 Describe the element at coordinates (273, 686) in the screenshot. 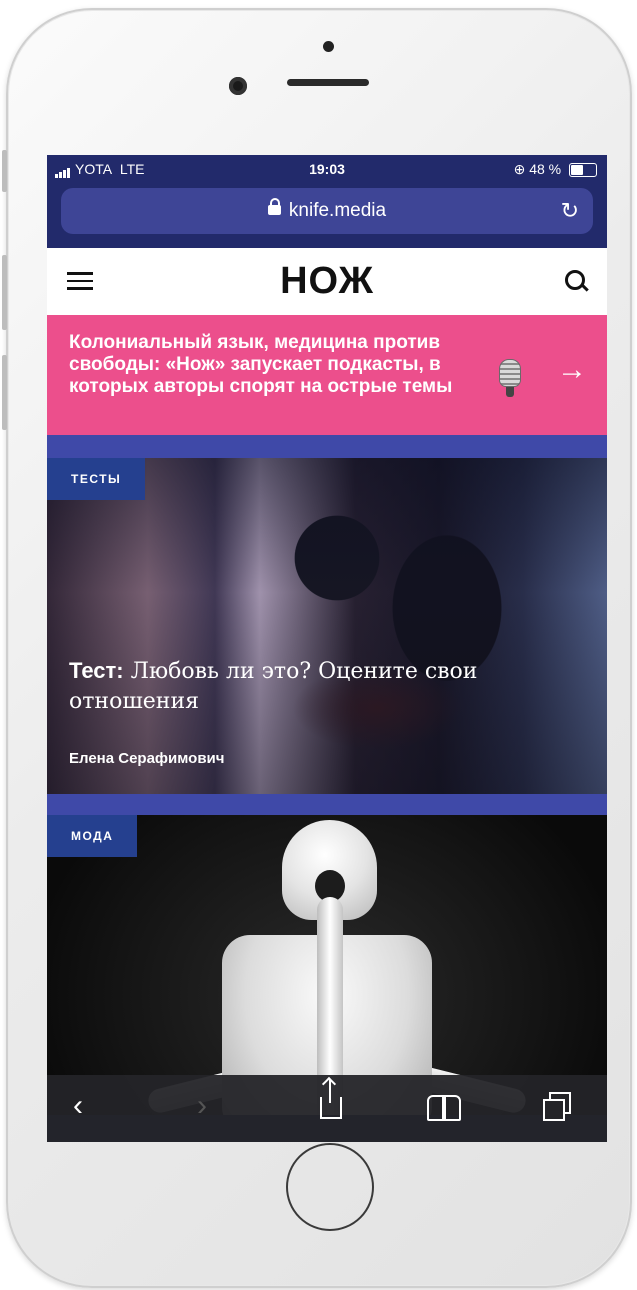

I see `title-text: Любовь ли это? Оцените свои отношения` at that location.